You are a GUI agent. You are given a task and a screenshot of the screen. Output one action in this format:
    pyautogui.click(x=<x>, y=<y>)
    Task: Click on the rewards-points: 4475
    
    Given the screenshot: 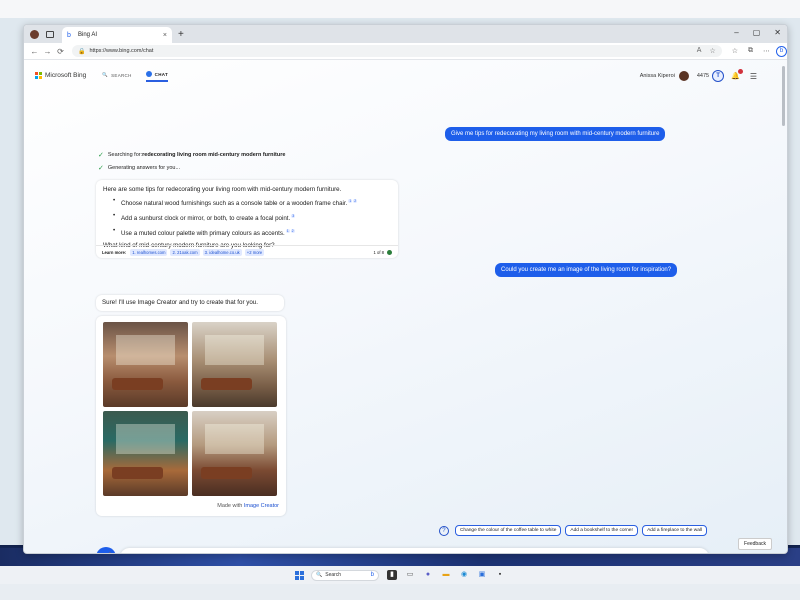 What is the action you would take?
    pyautogui.click(x=703, y=76)
    